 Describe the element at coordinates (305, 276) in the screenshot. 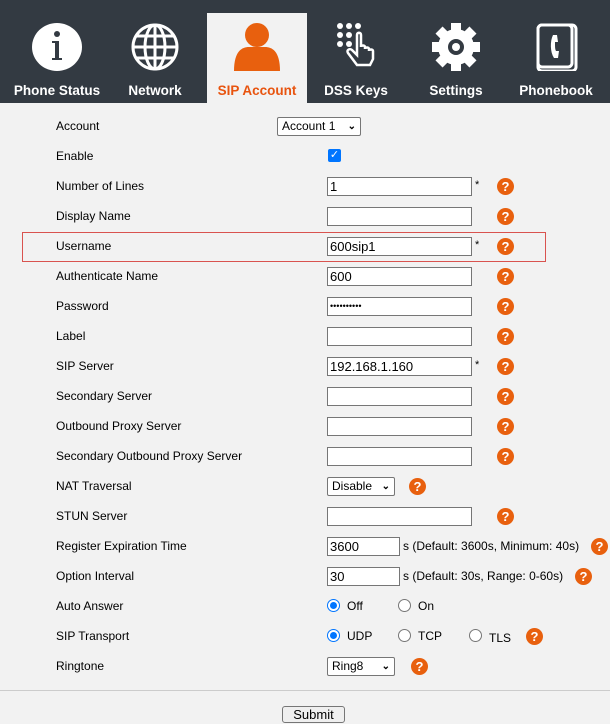

I see `row-authenticate-name: Authenticate Name 600 ?` at that location.